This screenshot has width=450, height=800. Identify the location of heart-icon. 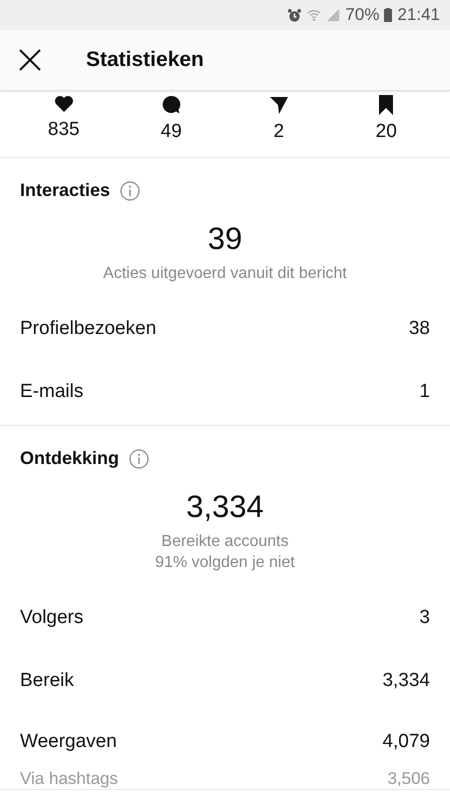
(64, 104).